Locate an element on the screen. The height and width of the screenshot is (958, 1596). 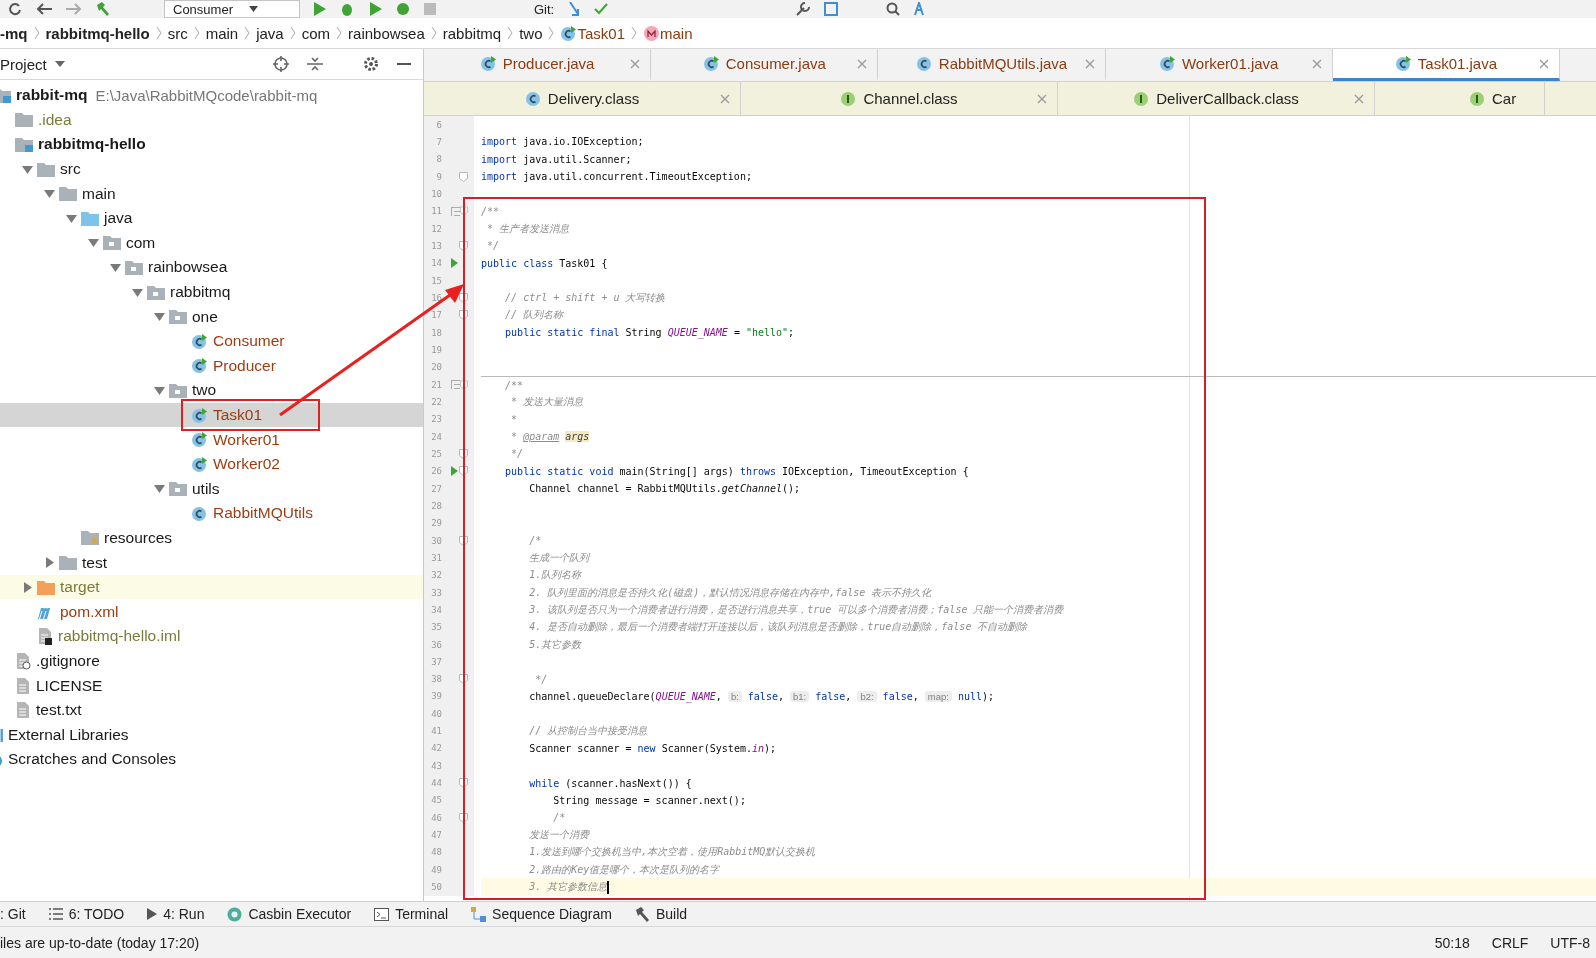
editor-tab: DeliverCallback.class is located at coordinates (1216, 98).